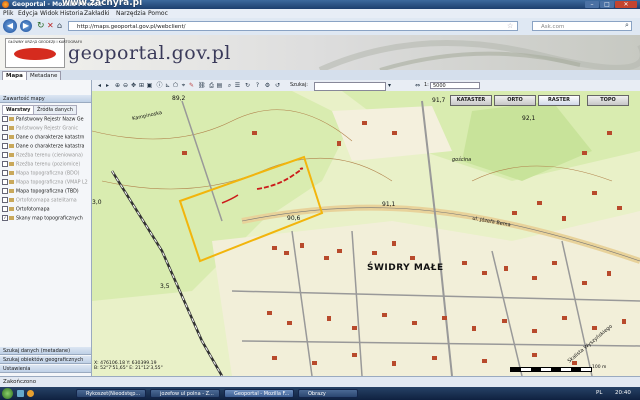 The height and width of the screenshot is (400, 640). What do you see at coordinates (237, 85) in the screenshot?
I see `layers-icon: ☰` at bounding box center [237, 85].